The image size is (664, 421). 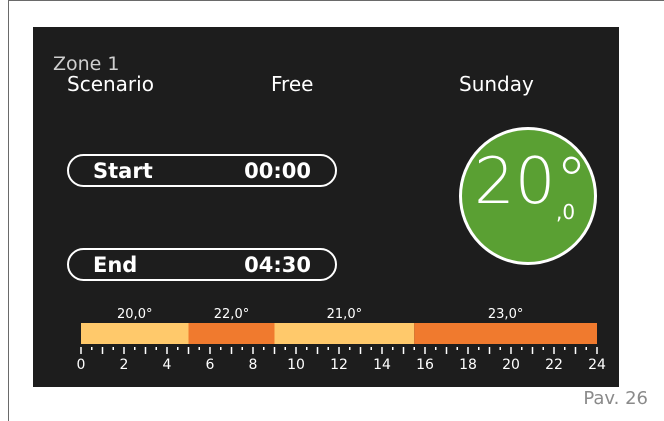 What do you see at coordinates (425, 365) in the screenshot?
I see `hour-label: 16` at bounding box center [425, 365].